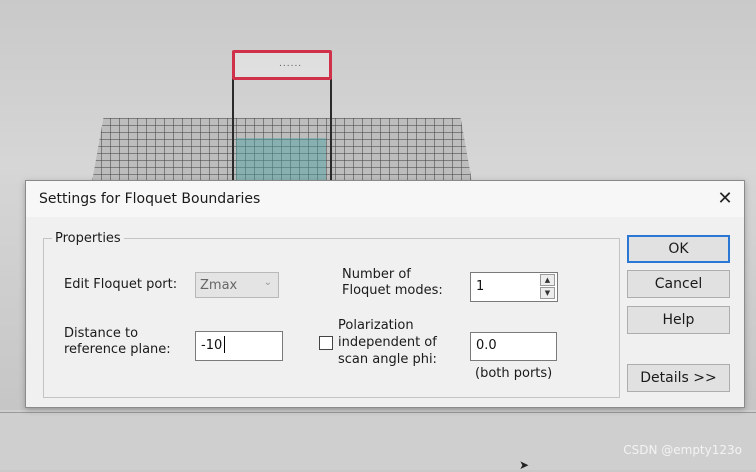  Describe the element at coordinates (219, 285) in the screenshot. I see `edit-port-select-value: Zmax` at that location.